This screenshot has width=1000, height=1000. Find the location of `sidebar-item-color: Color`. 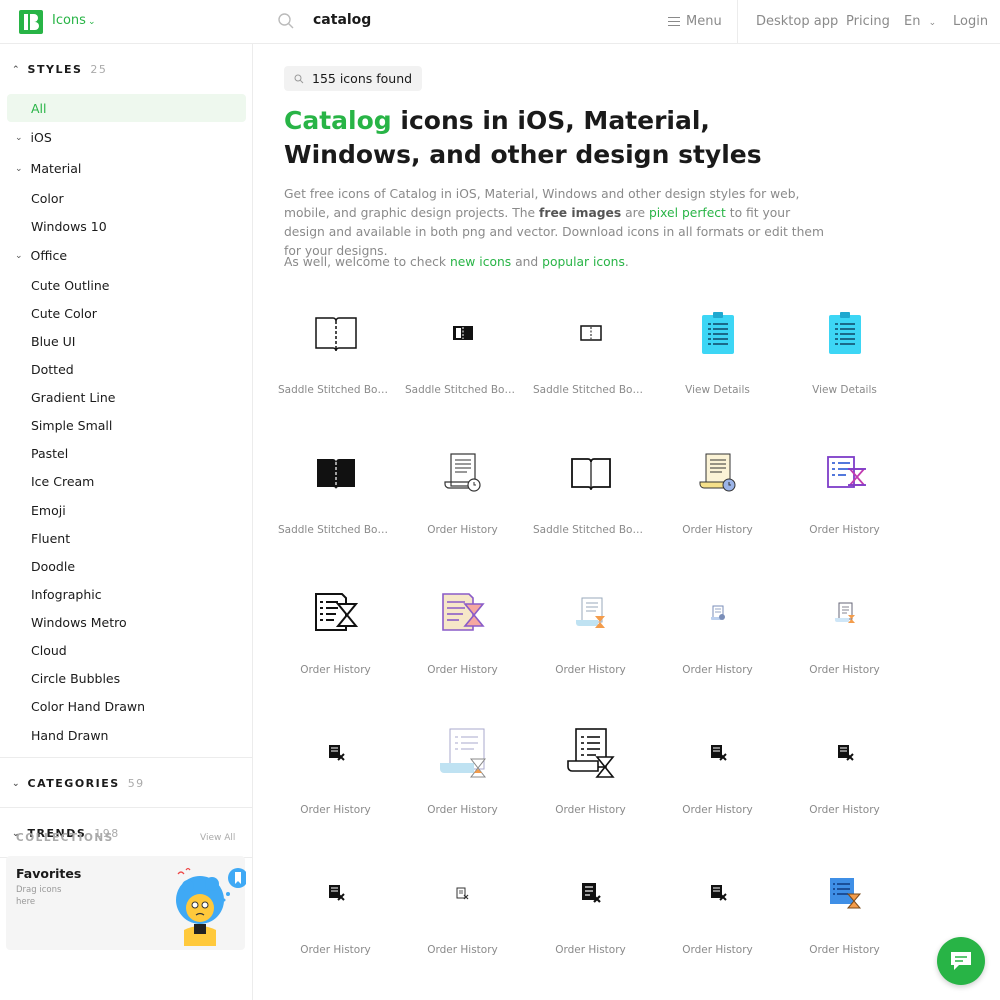

sidebar-item-color: Color is located at coordinates (47, 198).